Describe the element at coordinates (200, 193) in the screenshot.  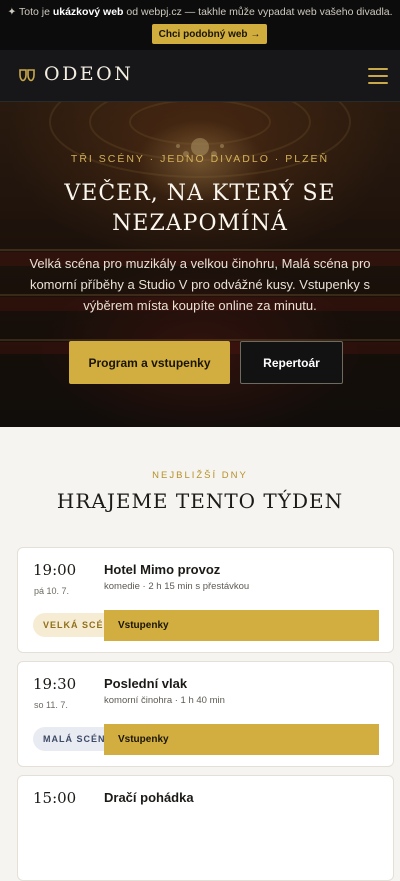
I see `hero-title-line-1: VEČER, NA KTERÝ SE` at that location.